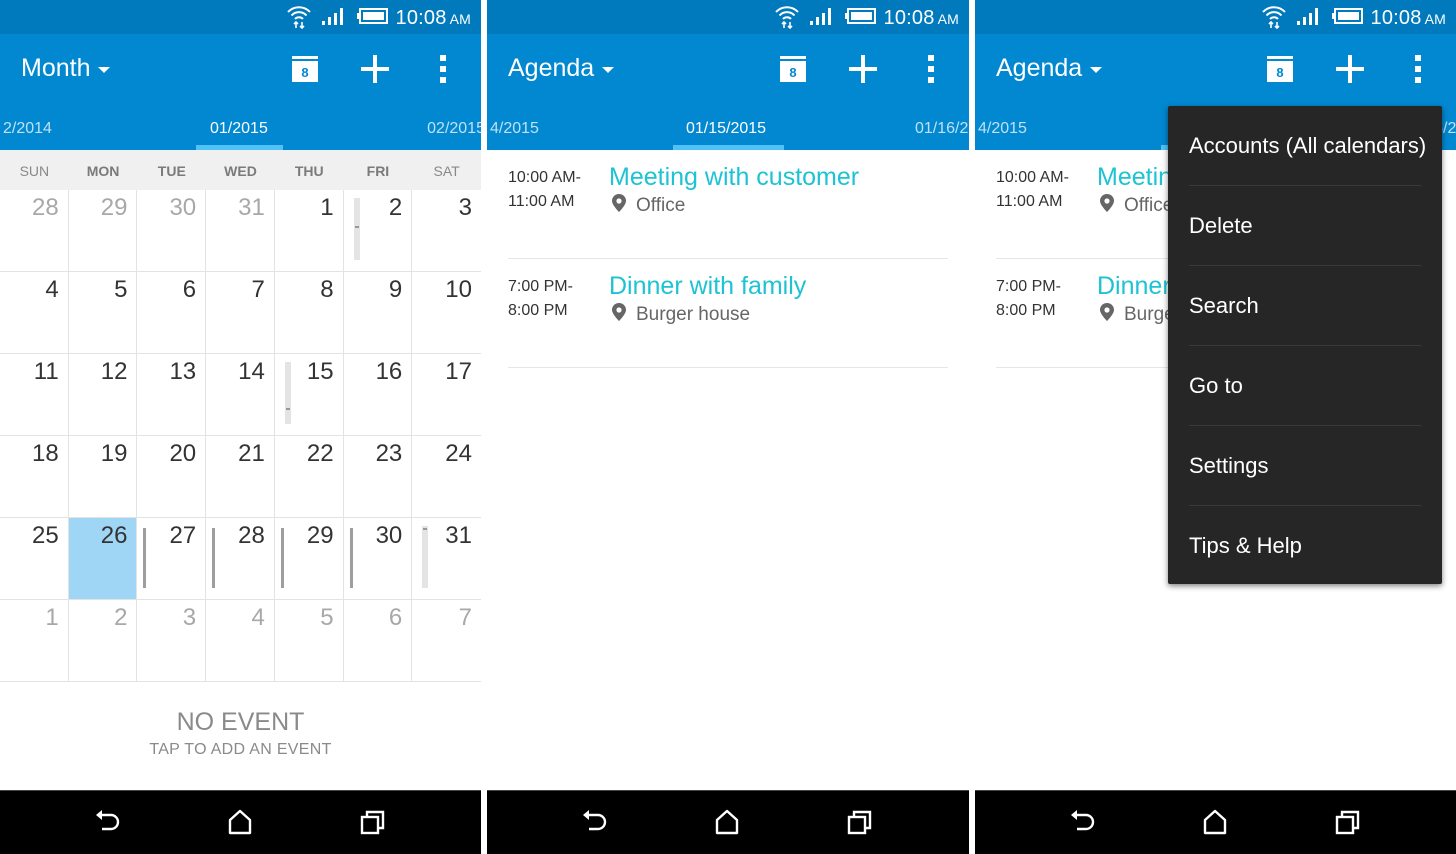 The image size is (1456, 854). What do you see at coordinates (389, 535) in the screenshot?
I see `day-number: 30` at bounding box center [389, 535].